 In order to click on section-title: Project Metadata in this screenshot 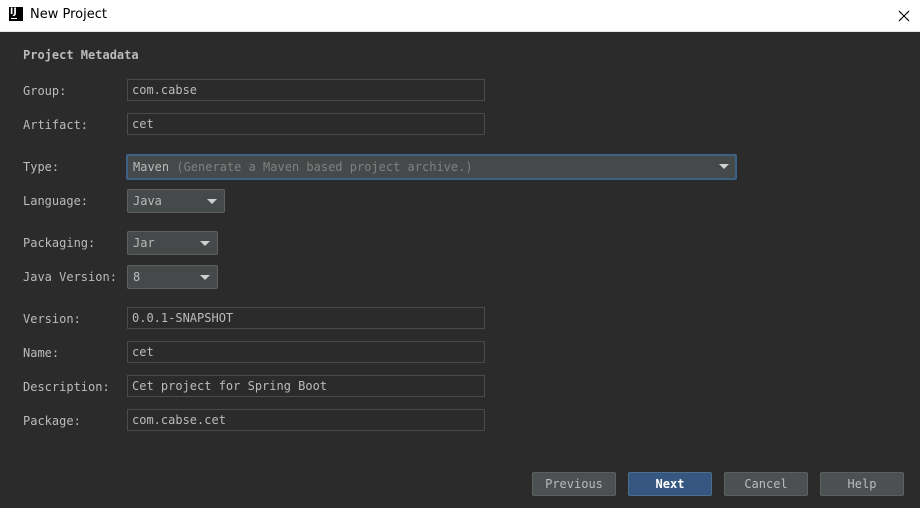, I will do `click(81, 55)`.